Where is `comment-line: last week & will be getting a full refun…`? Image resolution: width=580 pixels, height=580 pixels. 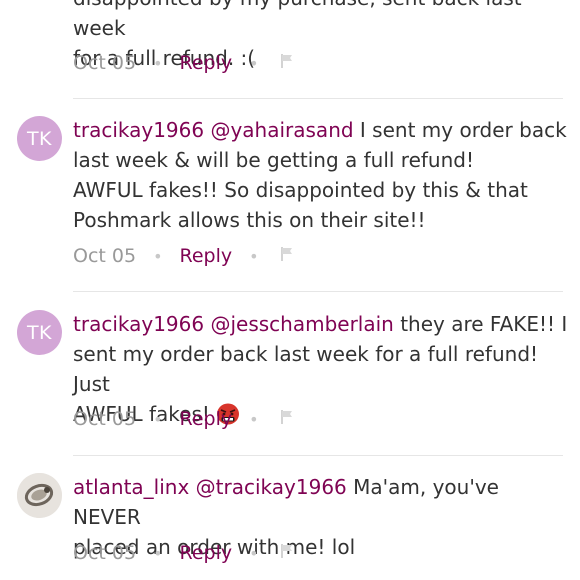 comment-line: last week & will be getting a full refun… is located at coordinates (273, 160).